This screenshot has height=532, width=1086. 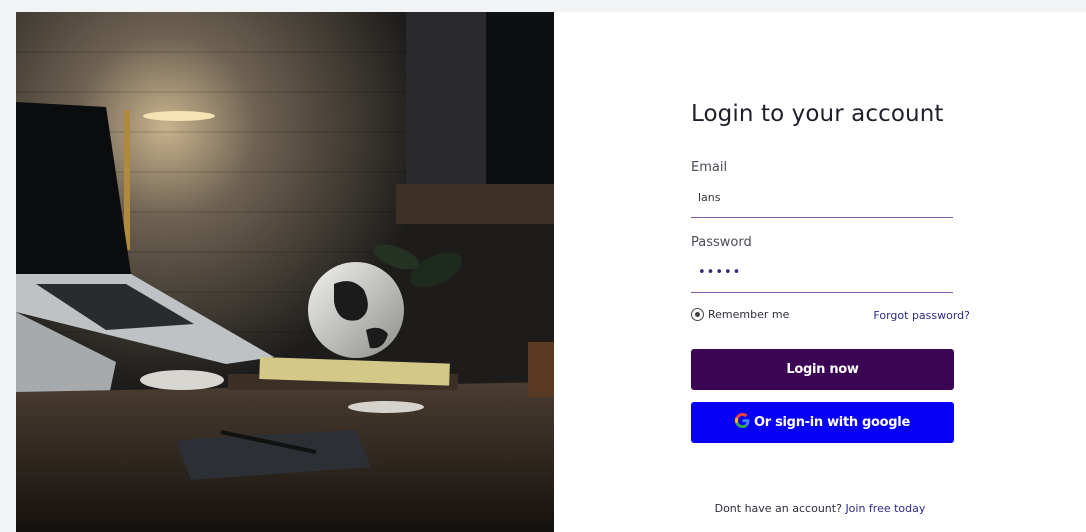 I want to click on forgot-password-link: Forgot password?, so click(x=921, y=315).